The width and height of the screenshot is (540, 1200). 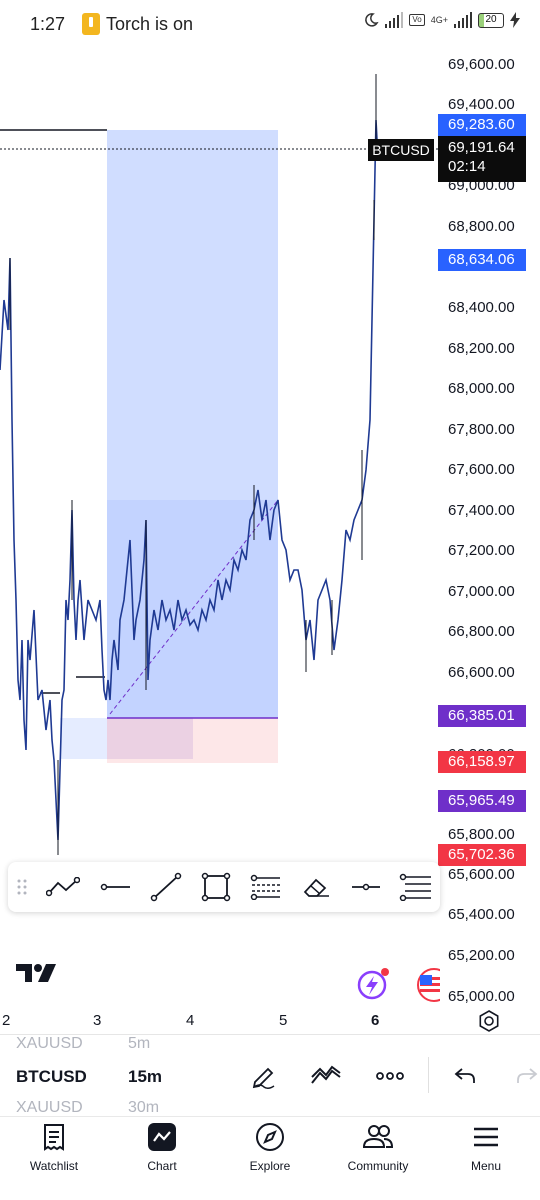 What do you see at coordinates (481, 631) in the screenshot?
I see `price-scale-label: 66,800.00` at bounding box center [481, 631].